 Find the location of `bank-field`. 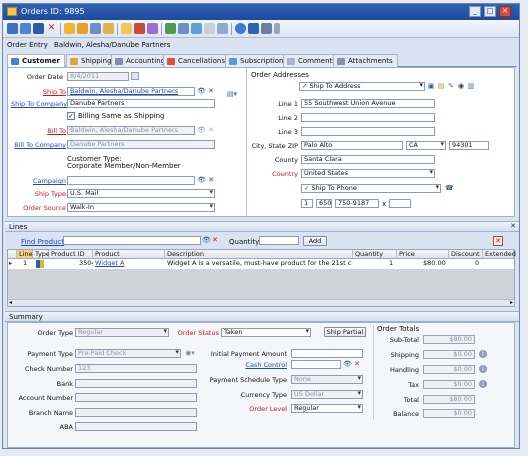

bank-field is located at coordinates (136, 383).